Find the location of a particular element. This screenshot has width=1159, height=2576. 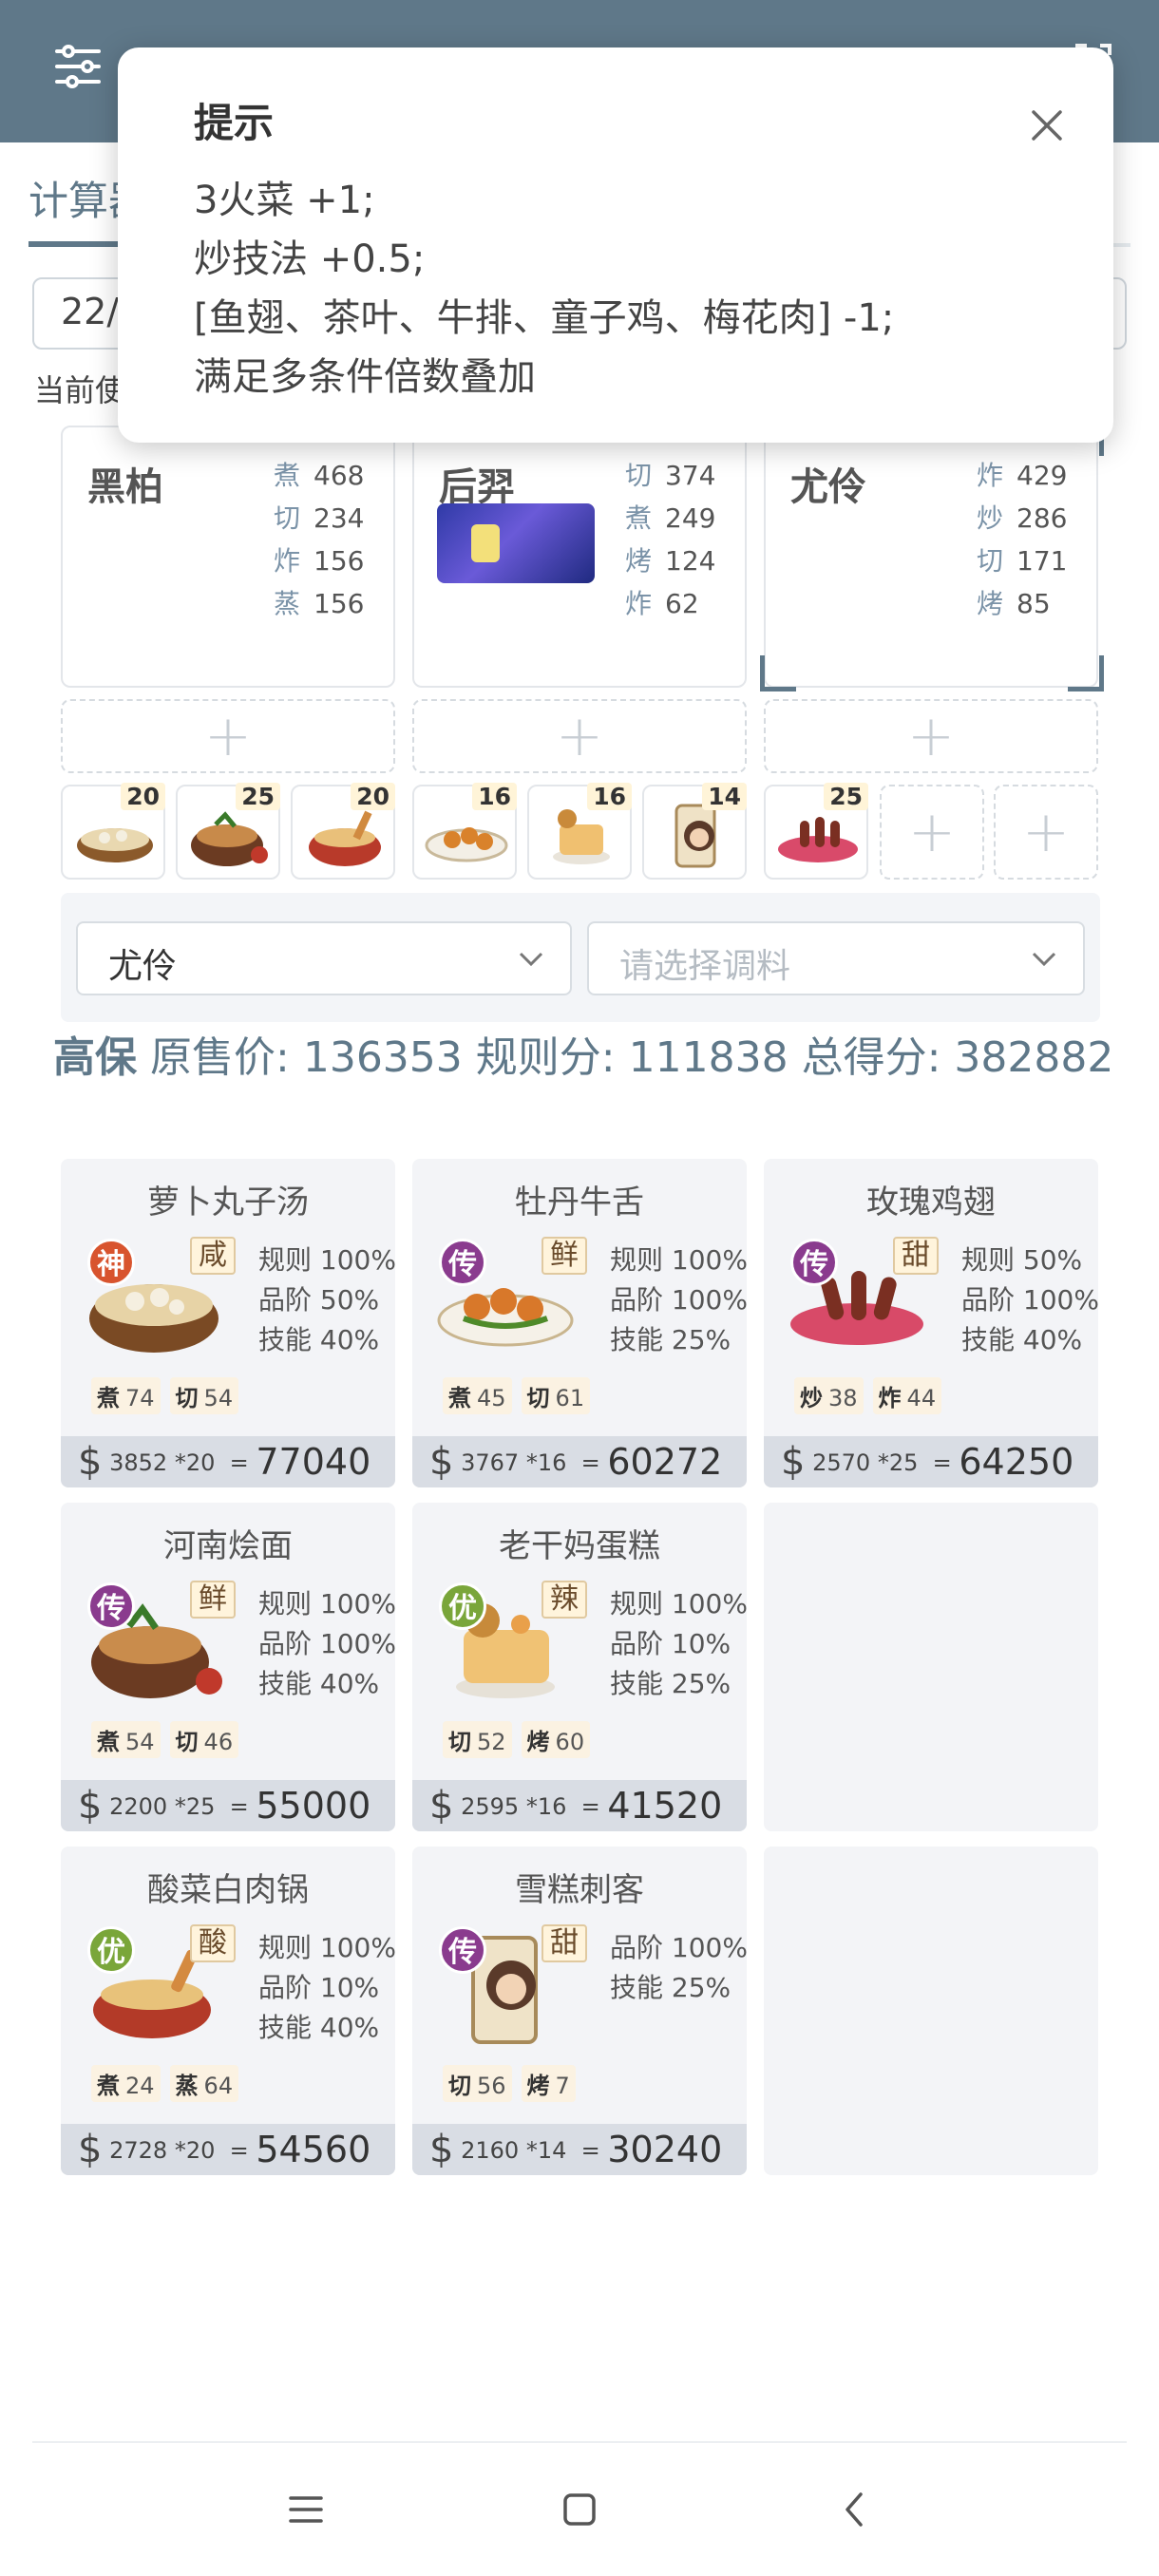

taste-tag: 鲜 is located at coordinates (564, 1256).